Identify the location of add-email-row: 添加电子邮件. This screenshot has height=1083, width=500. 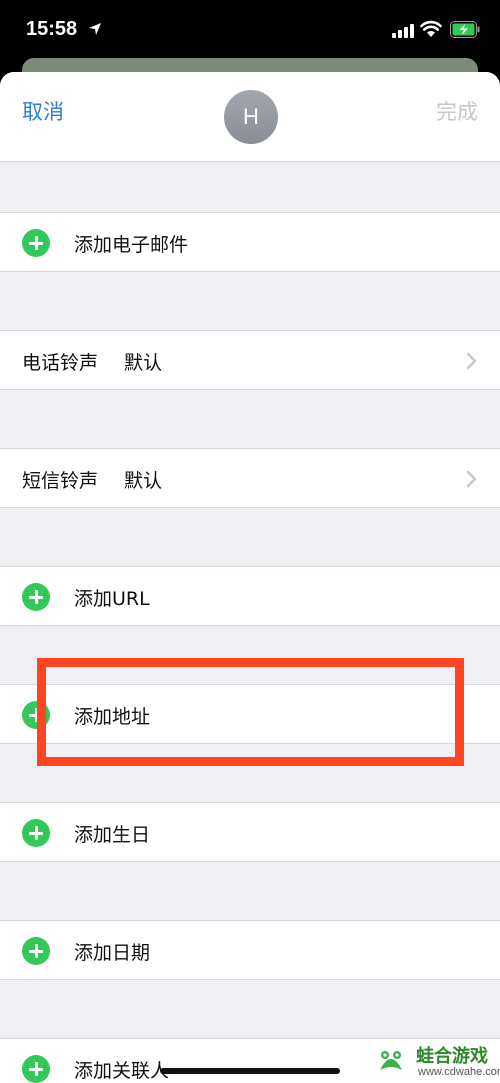
(250, 242).